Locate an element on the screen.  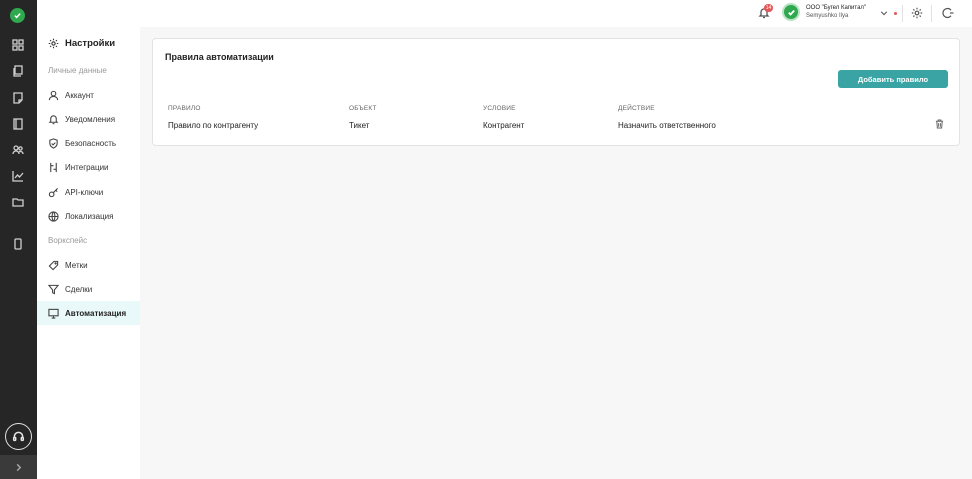
notifications-button: 14 is located at coordinates (765, 12).